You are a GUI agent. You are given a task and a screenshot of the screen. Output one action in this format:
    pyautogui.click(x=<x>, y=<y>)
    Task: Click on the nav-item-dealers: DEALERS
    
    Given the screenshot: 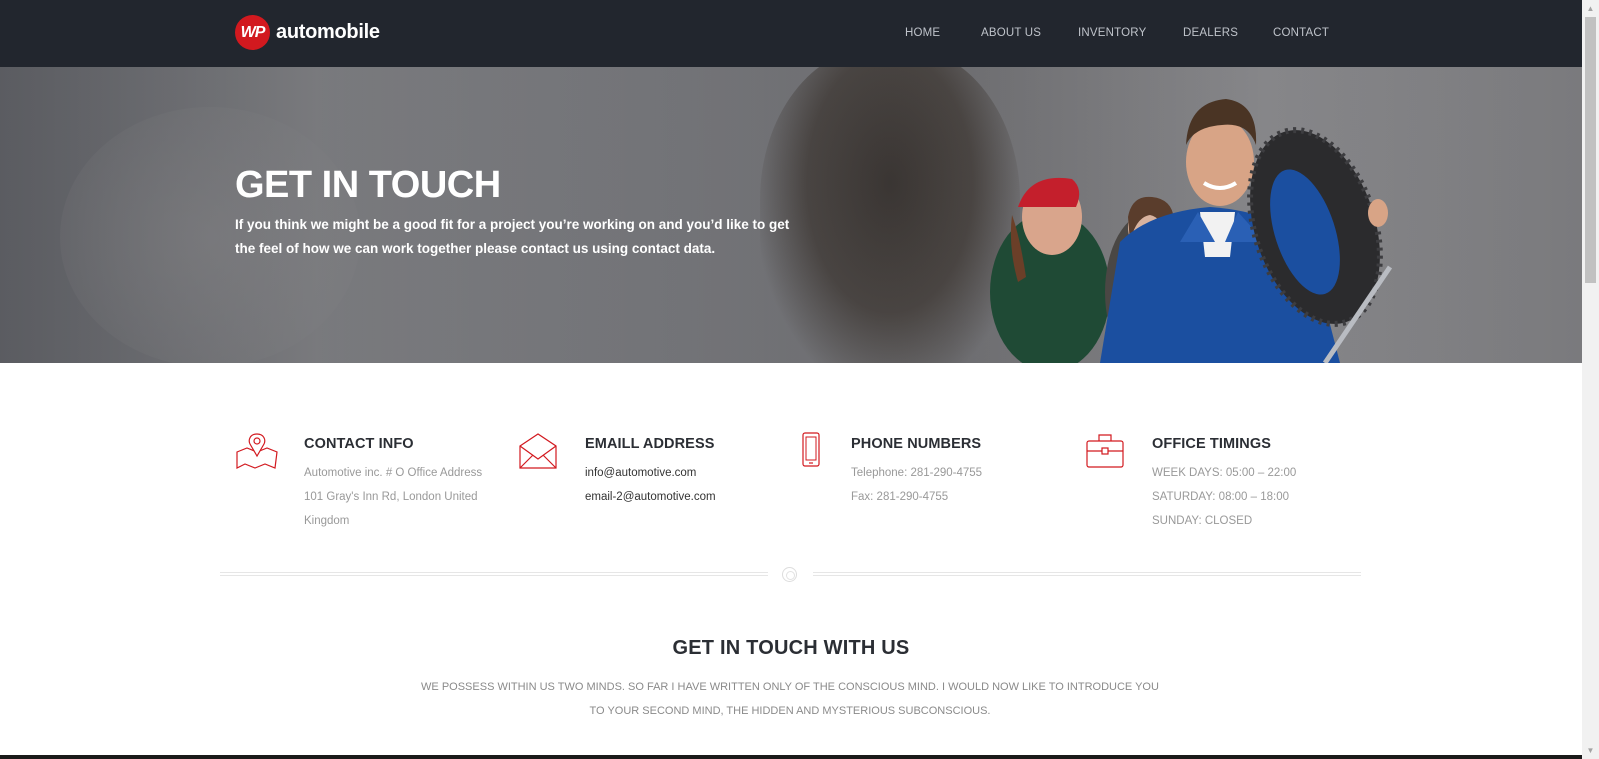 What is the action you would take?
    pyautogui.click(x=1210, y=33)
    